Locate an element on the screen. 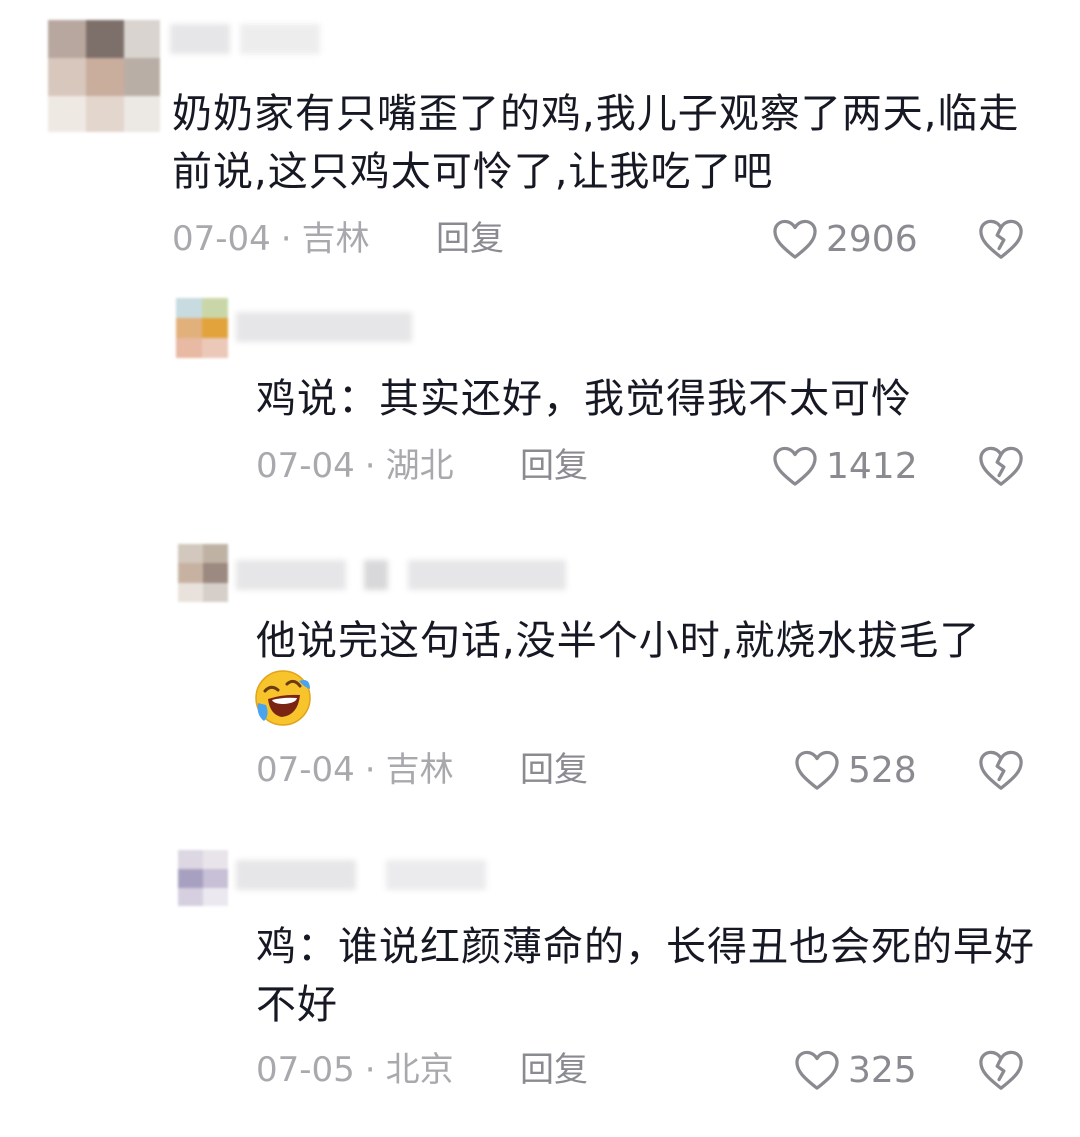 The height and width of the screenshot is (1137, 1080). comment-text: 他说完这句话,没半个小时,就烧水拔毛了 is located at coordinates (618, 641).